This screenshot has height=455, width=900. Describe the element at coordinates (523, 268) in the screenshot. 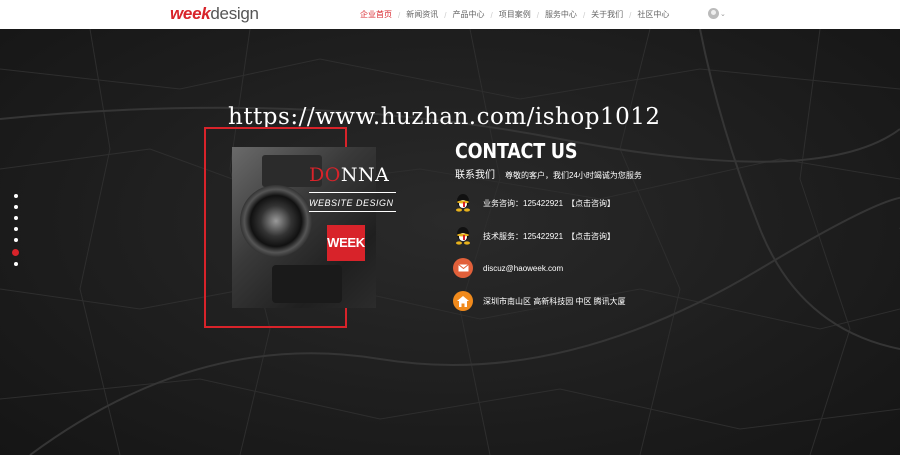

I see `contact-email: discuz@haoweek.com` at that location.